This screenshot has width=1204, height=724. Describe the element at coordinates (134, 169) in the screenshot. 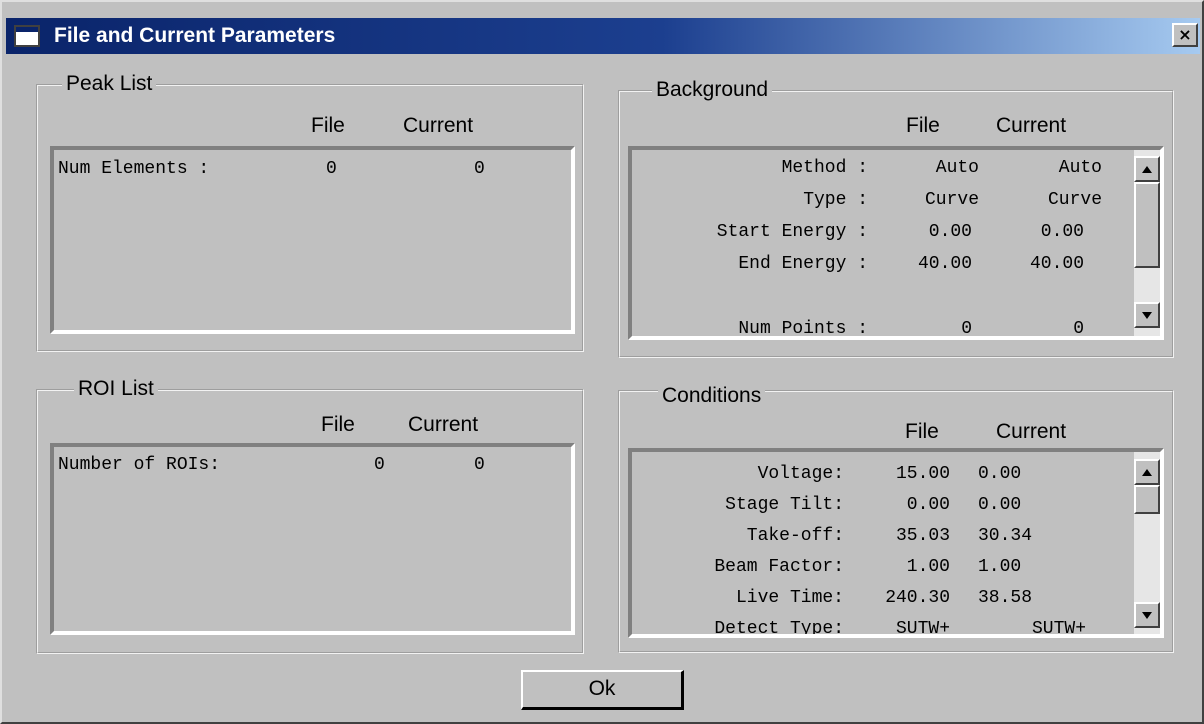

I see `row-label: Num Elements :` at that location.